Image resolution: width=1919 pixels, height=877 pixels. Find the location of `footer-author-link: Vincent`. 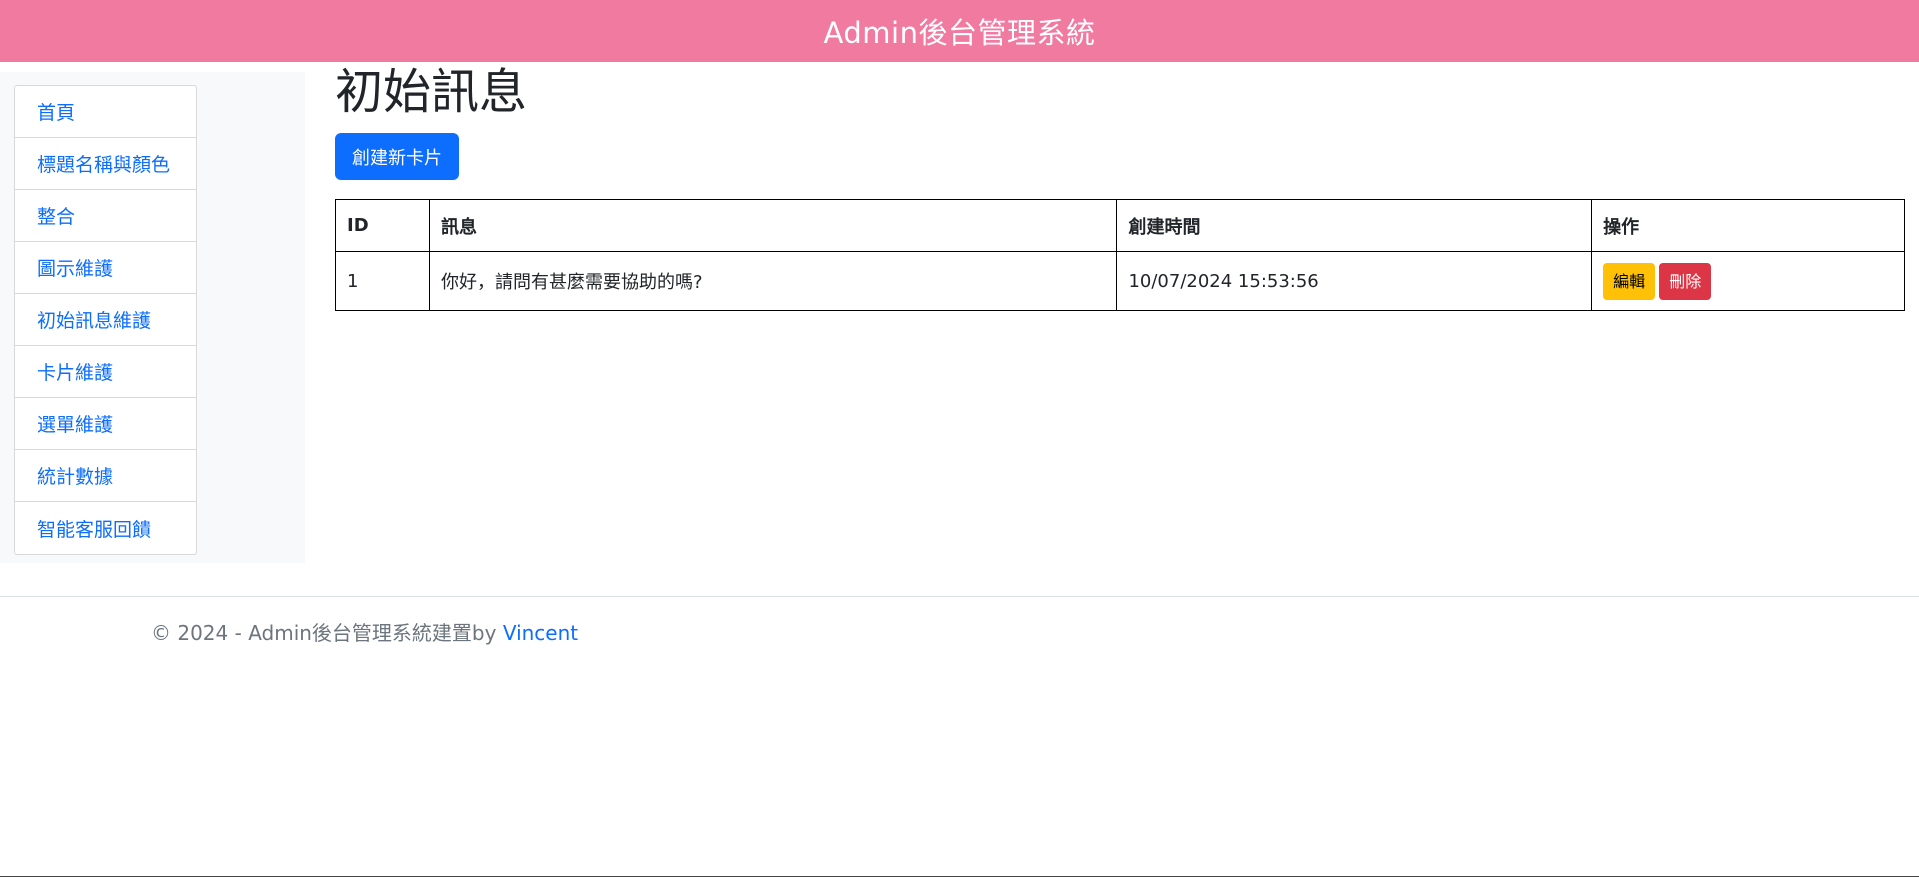

footer-author-link: Vincent is located at coordinates (540, 633).